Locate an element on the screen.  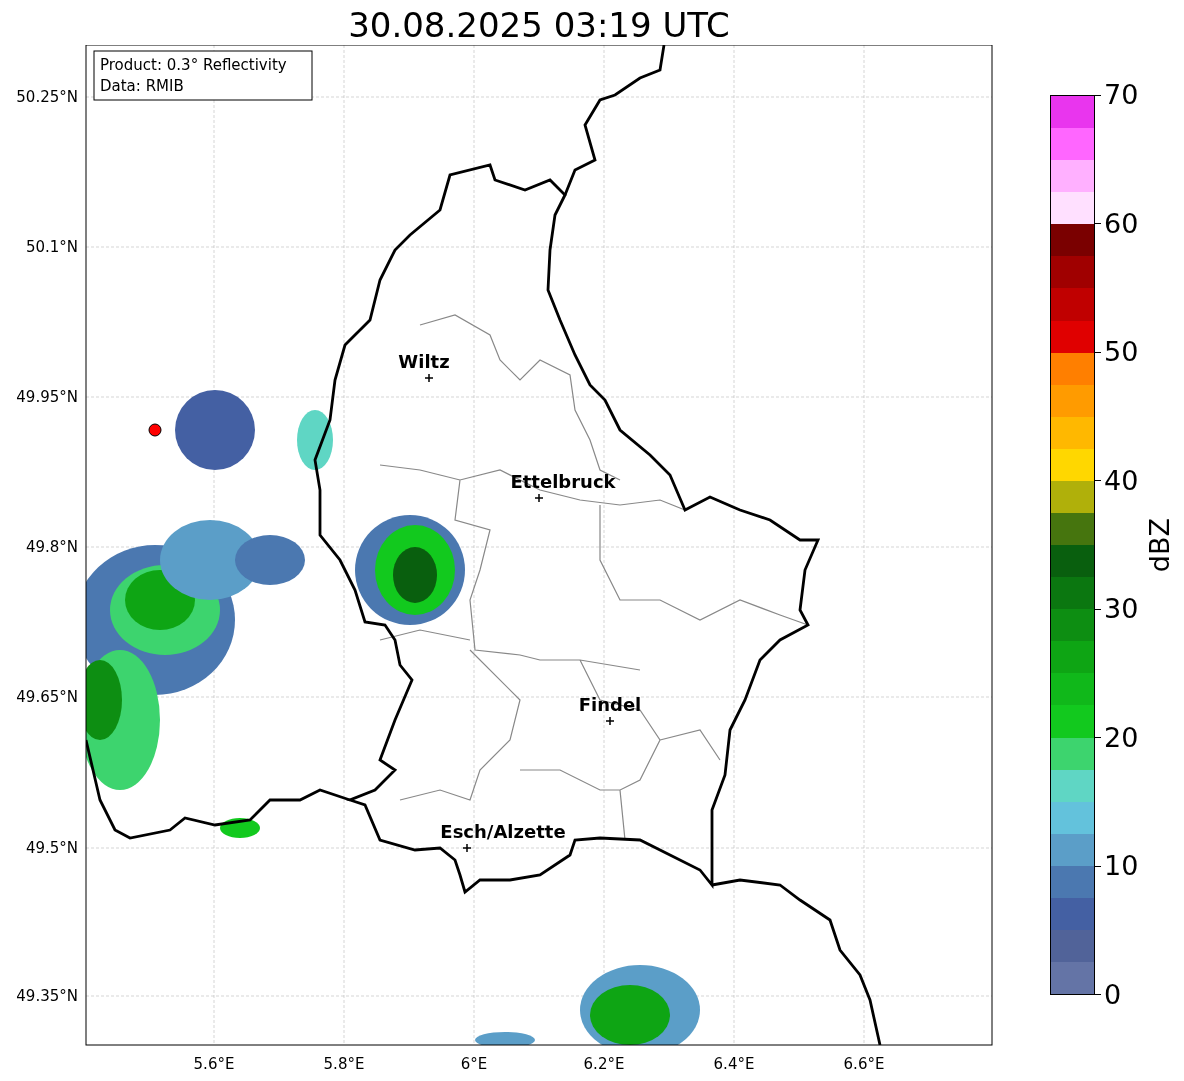
y-tick-label: 49.35°N is located at coordinates (47, 996).